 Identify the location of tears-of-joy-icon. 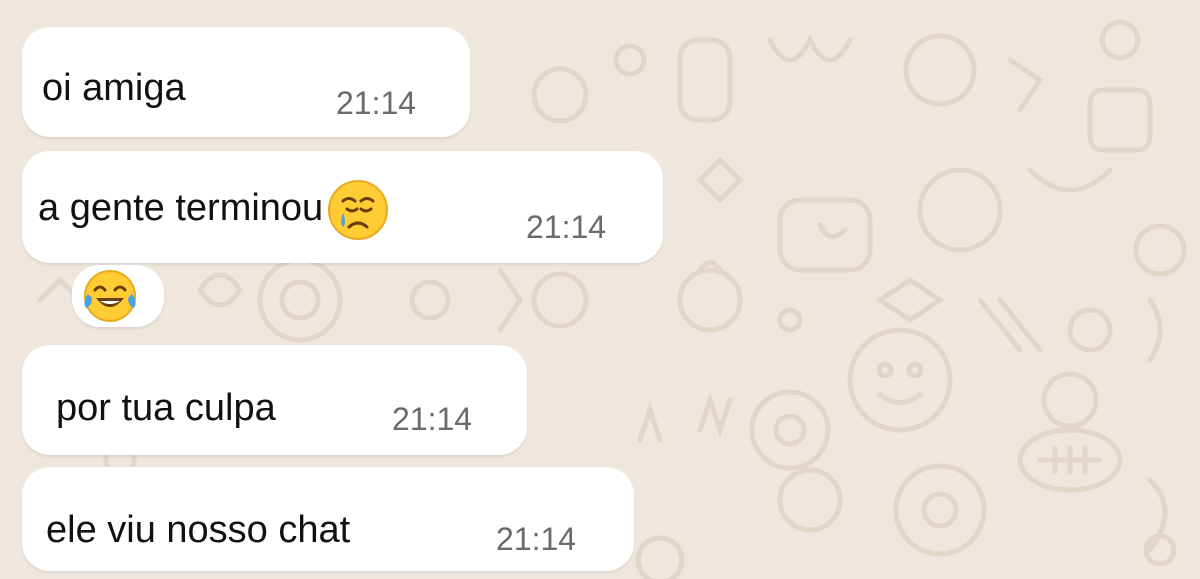
(110, 296).